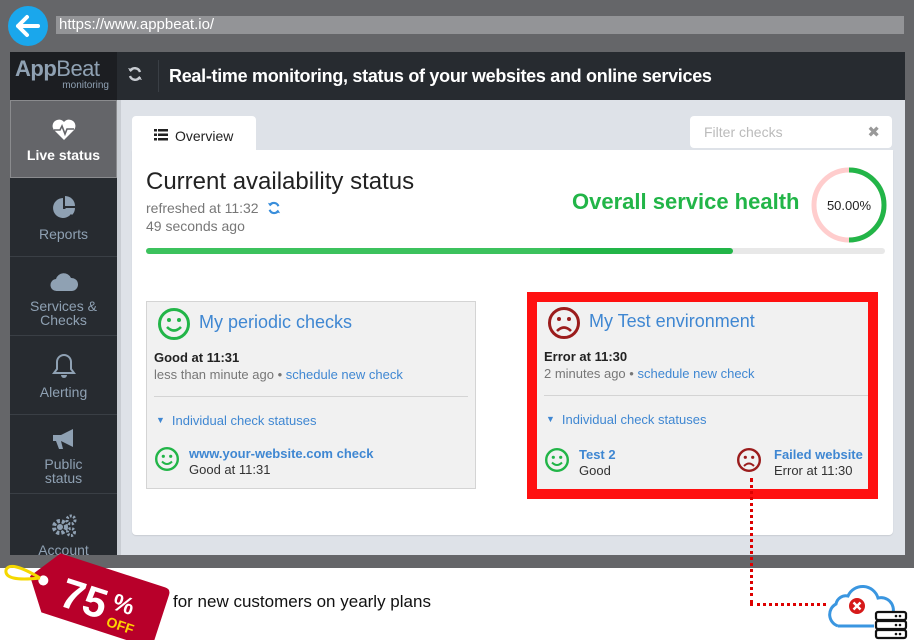 The height and width of the screenshot is (640, 914). What do you see at coordinates (64, 524) in the screenshot?
I see `gears-icon` at bounding box center [64, 524].